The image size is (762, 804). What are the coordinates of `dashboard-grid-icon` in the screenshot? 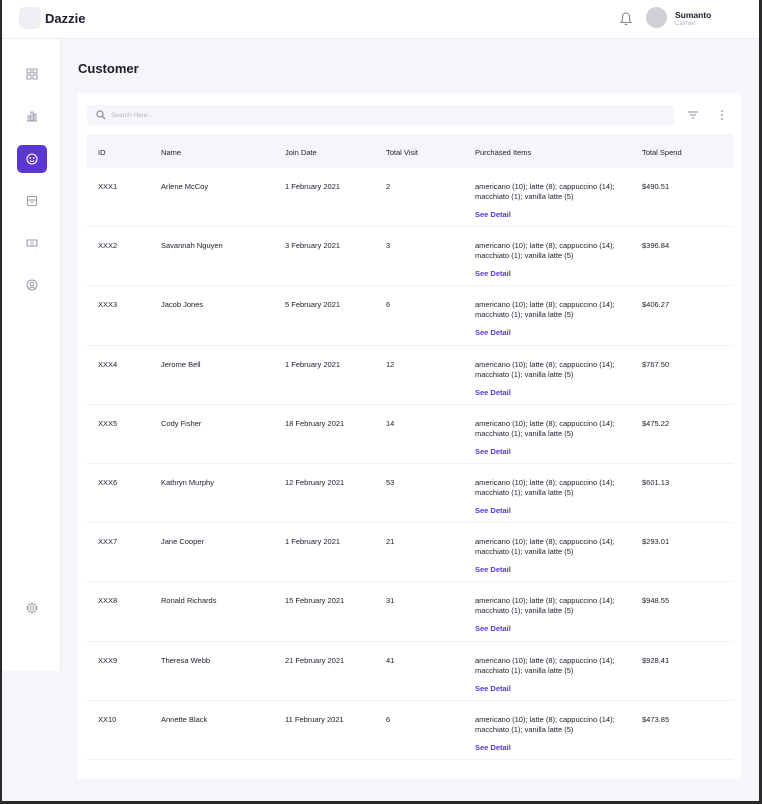 It's located at (32, 74).